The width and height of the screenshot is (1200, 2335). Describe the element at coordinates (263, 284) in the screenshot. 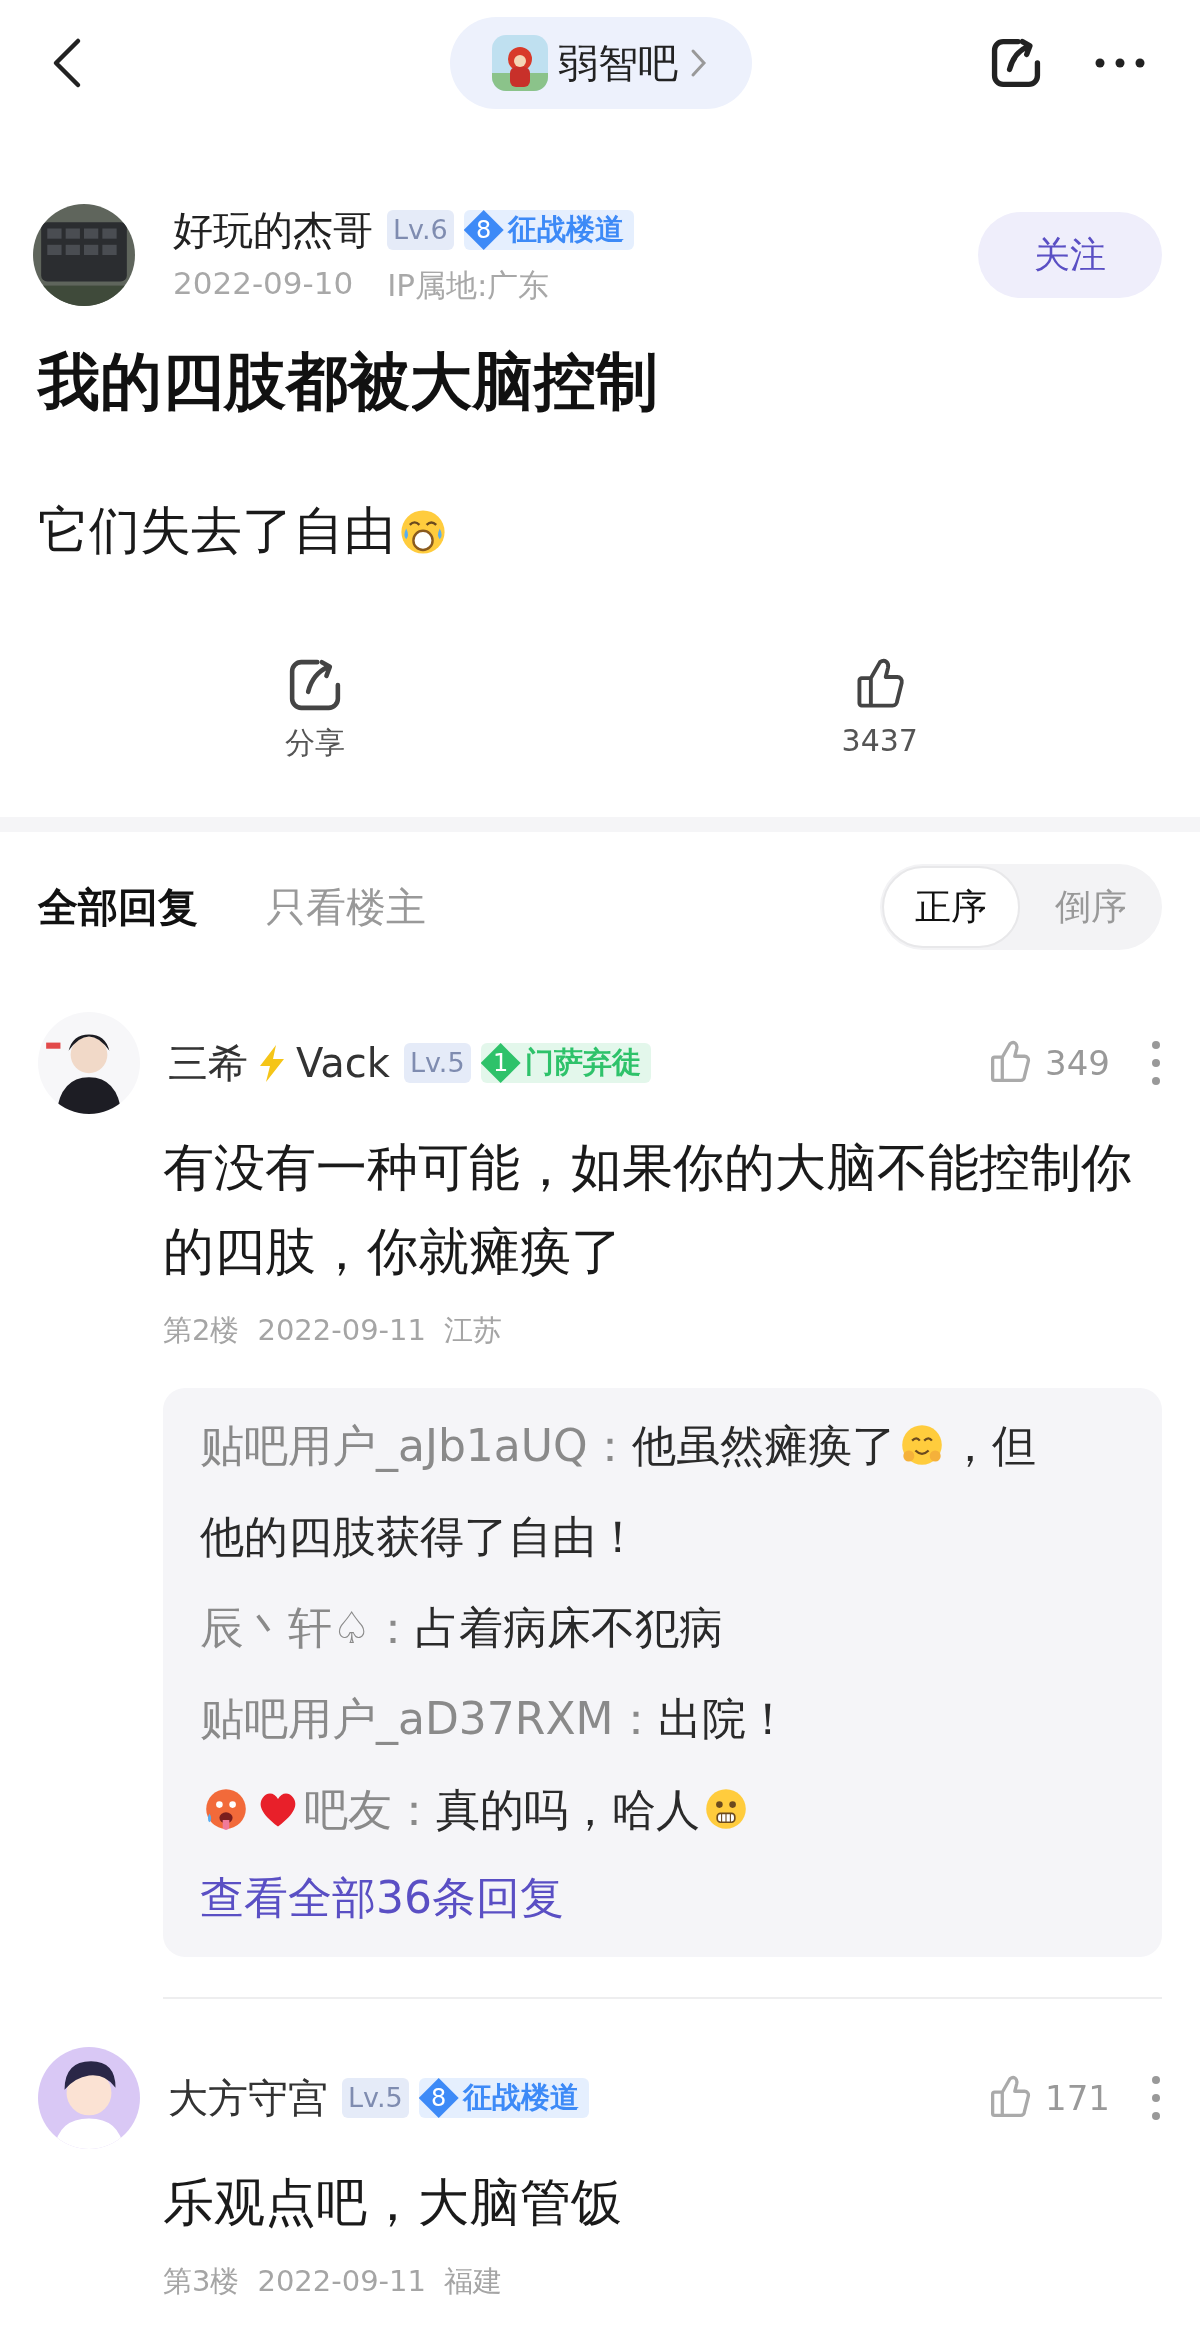

I see `post-date: 2022-09-10` at that location.